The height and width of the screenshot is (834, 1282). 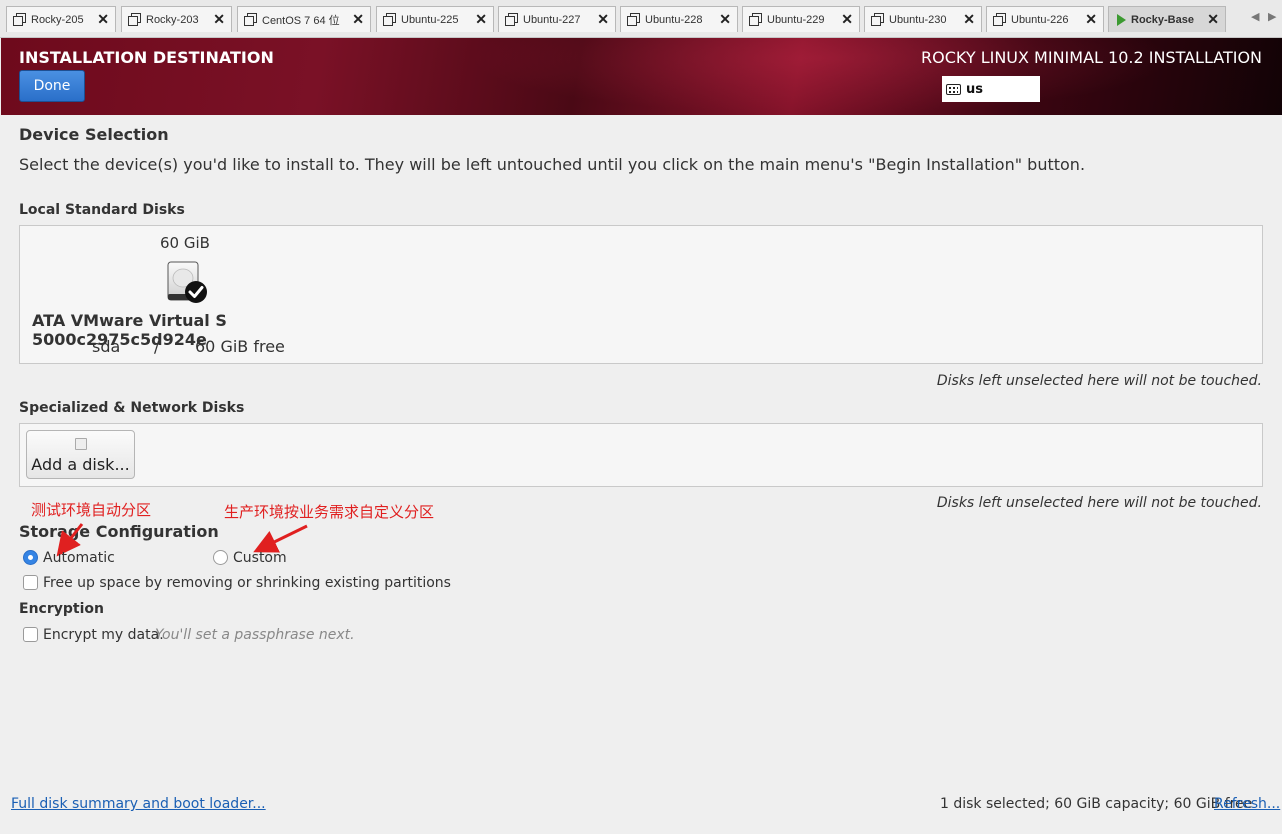 I want to click on encrypt-checkbox, so click(x=30, y=634).